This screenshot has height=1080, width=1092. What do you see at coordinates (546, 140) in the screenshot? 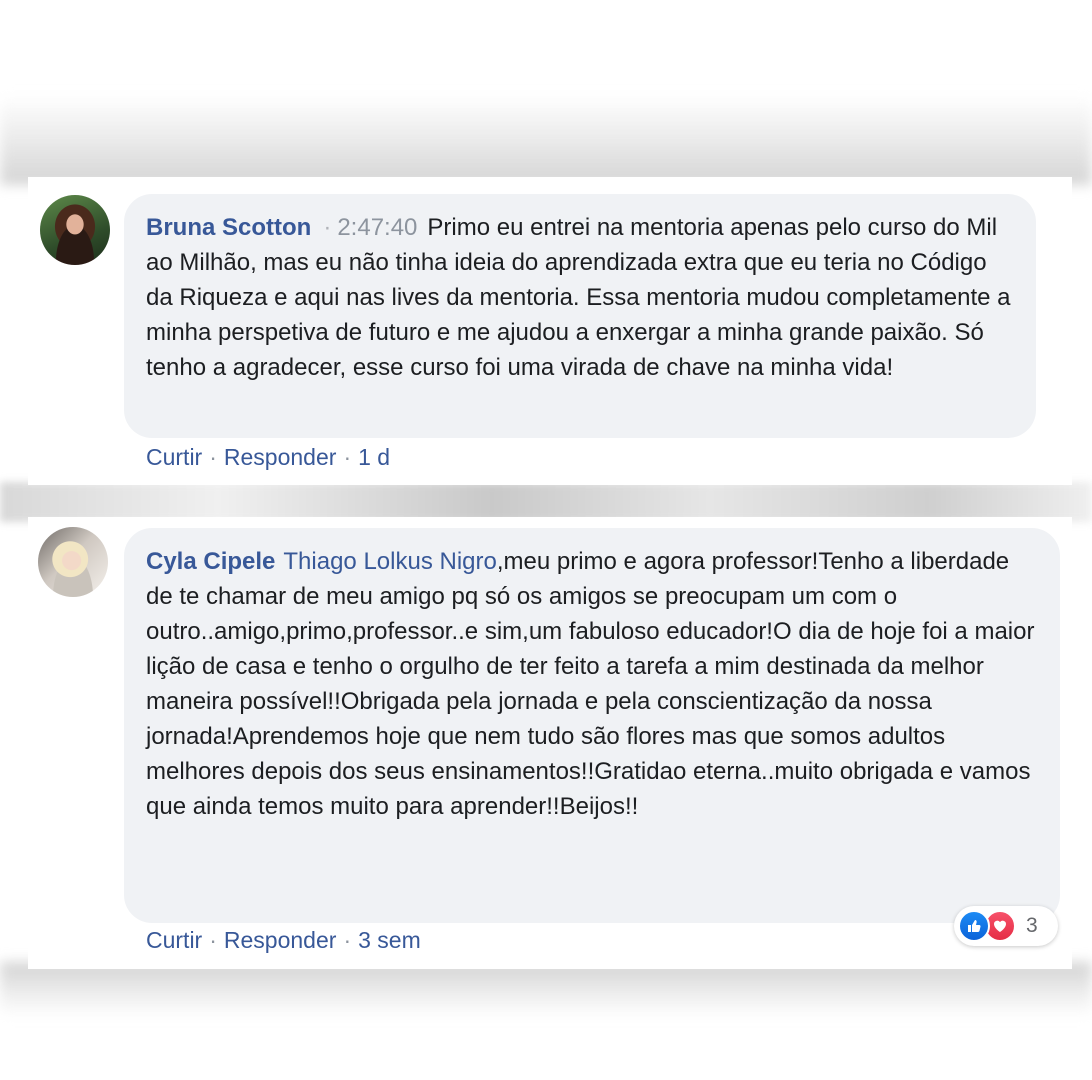
I see `blurred-background-top` at bounding box center [546, 140].